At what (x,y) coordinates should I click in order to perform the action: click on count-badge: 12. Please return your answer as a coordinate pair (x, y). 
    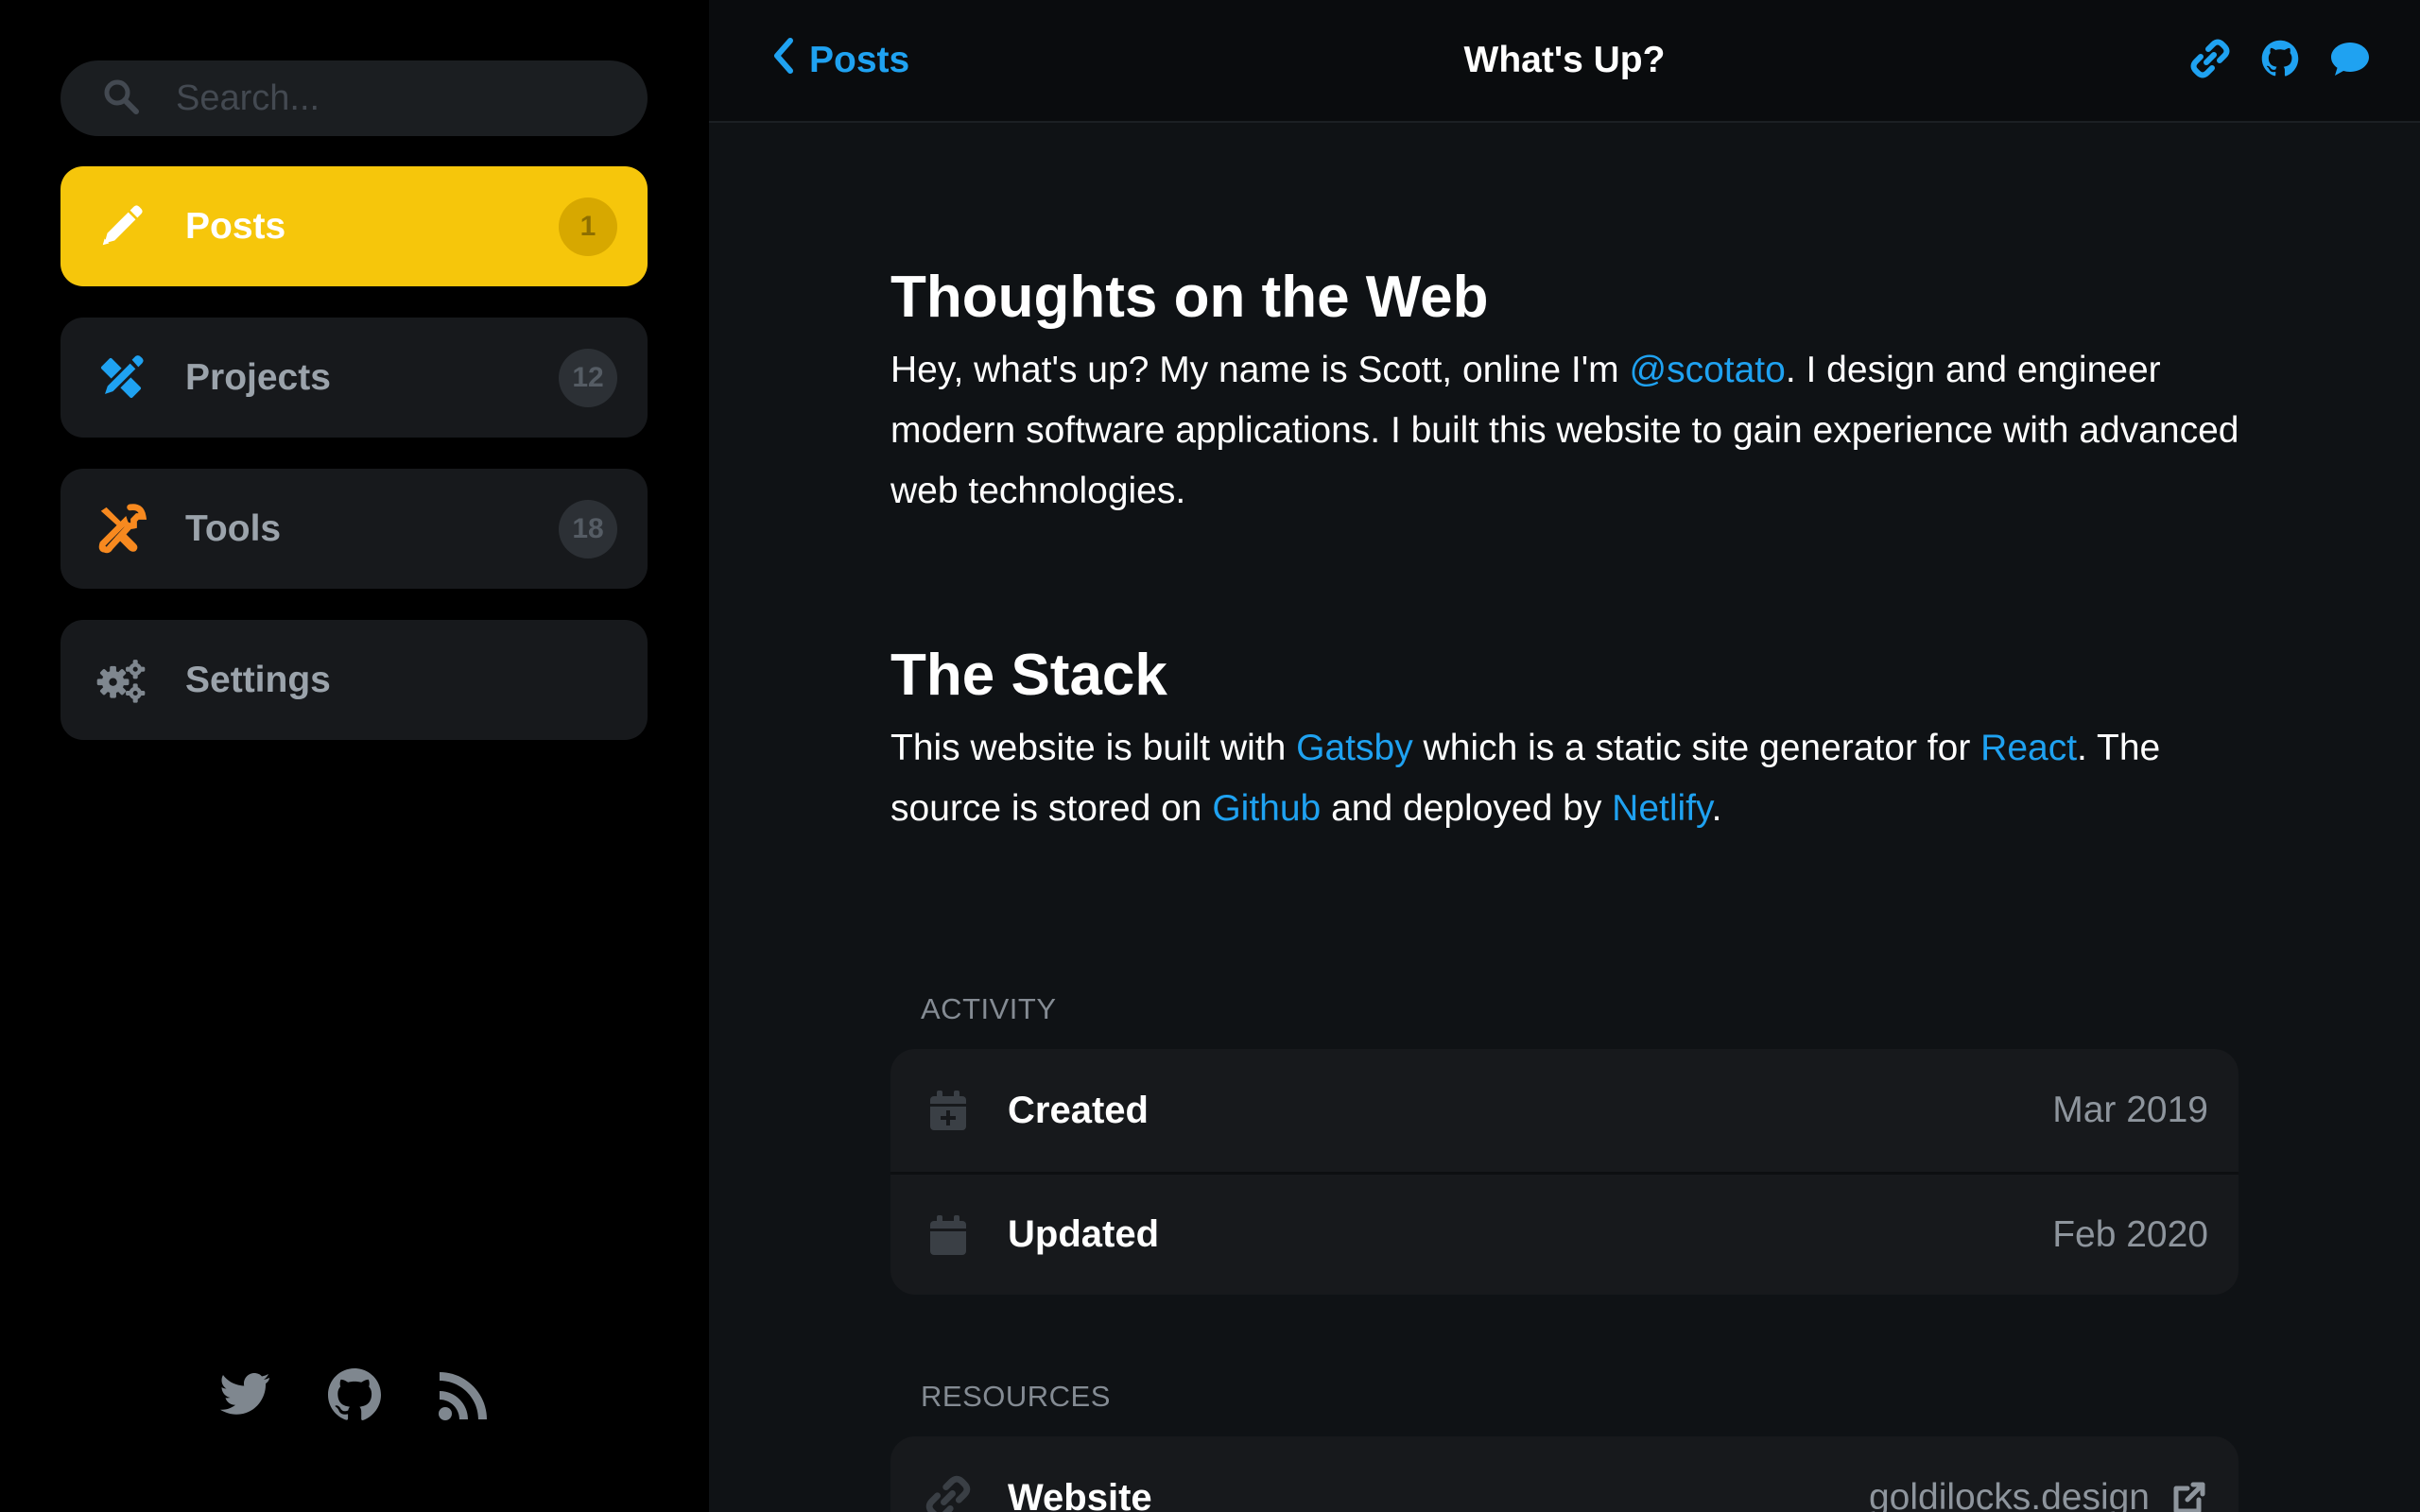
    Looking at the image, I should click on (588, 377).